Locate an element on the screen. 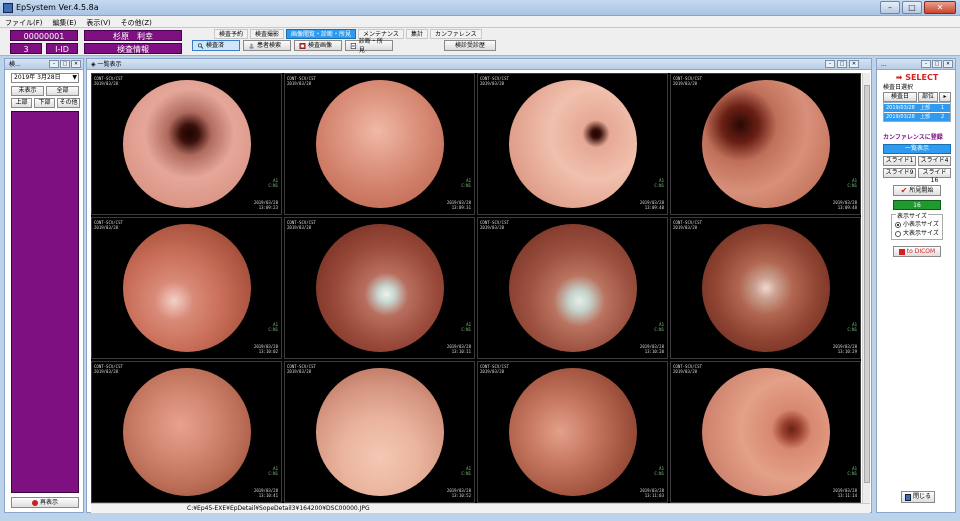  exam-date-list: 2019/03/28 上部 1 2019/03/28 上部 2 is located at coordinates (917, 112).